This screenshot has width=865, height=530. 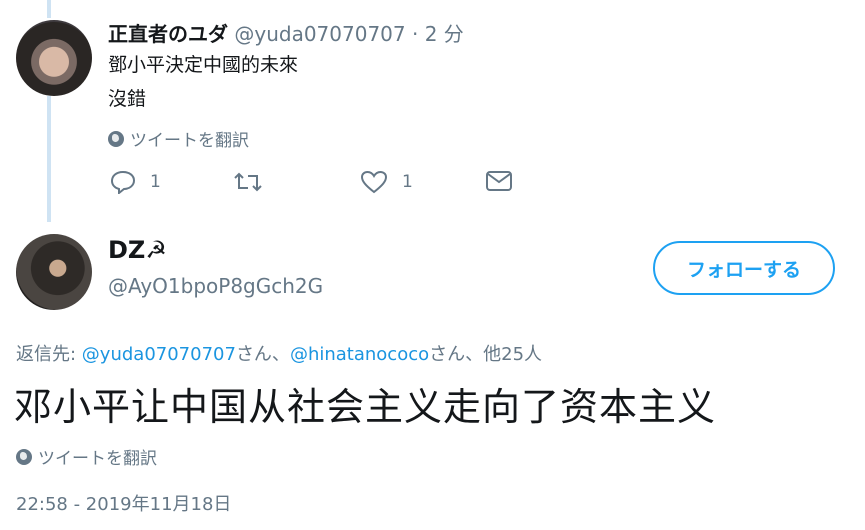 I want to click on reply-button: 1, so click(x=135, y=182).